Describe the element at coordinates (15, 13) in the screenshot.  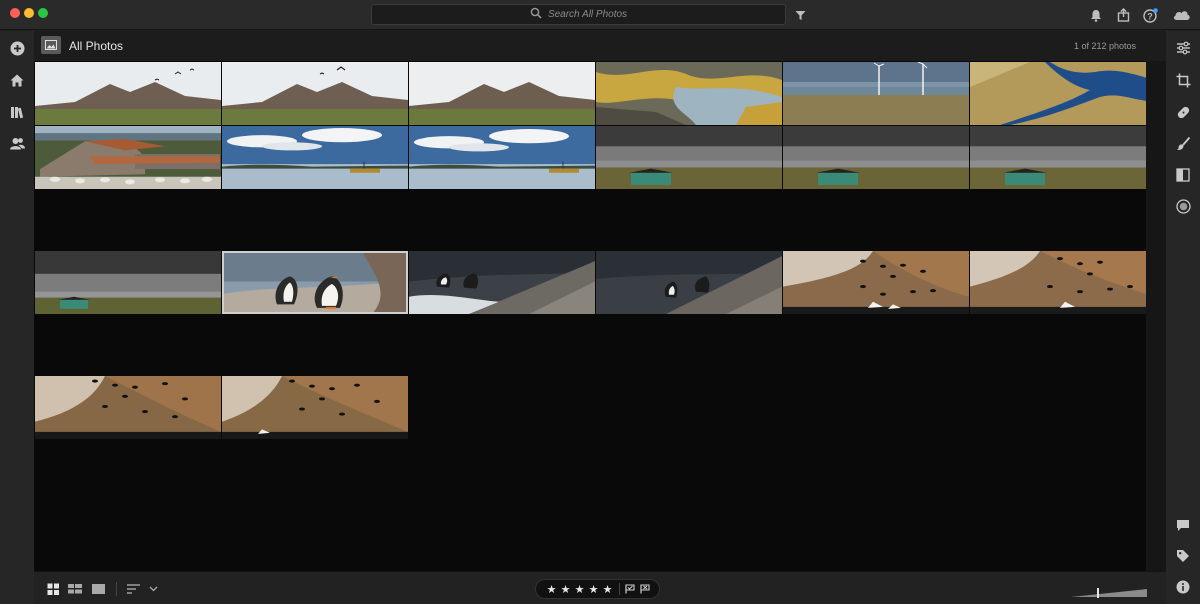
I see `close-window-button` at that location.